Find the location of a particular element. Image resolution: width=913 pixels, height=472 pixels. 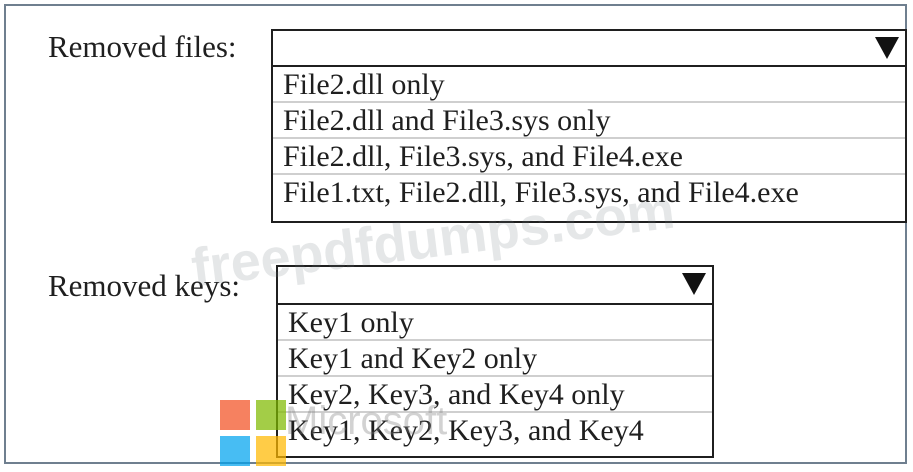

removed-files-option-3: File2.dll, File3.sys, and File4.exe is located at coordinates (589, 157).